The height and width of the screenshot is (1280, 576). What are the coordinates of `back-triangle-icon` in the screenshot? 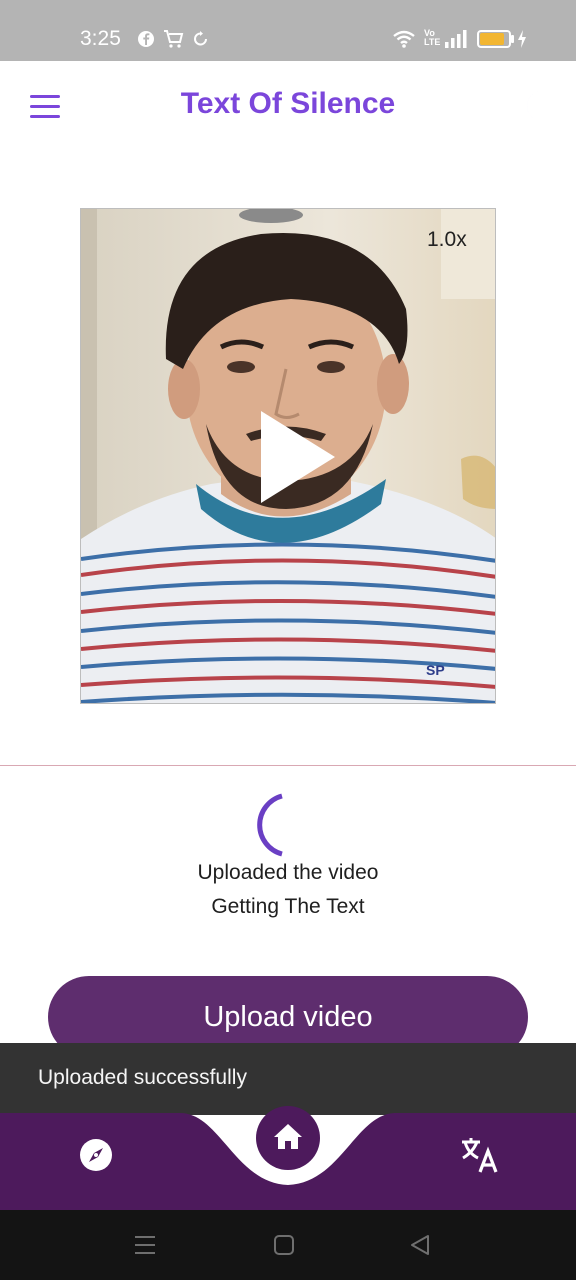 It's located at (420, 1245).